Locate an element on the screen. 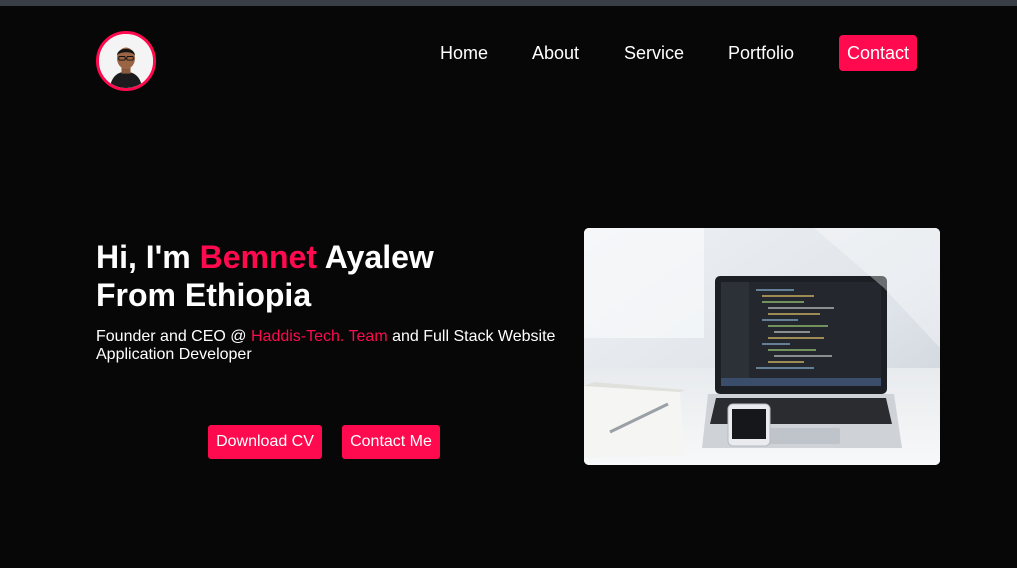 This screenshot has width=1017, height=568. hero-title-line2: From Ethiopia is located at coordinates (204, 295).